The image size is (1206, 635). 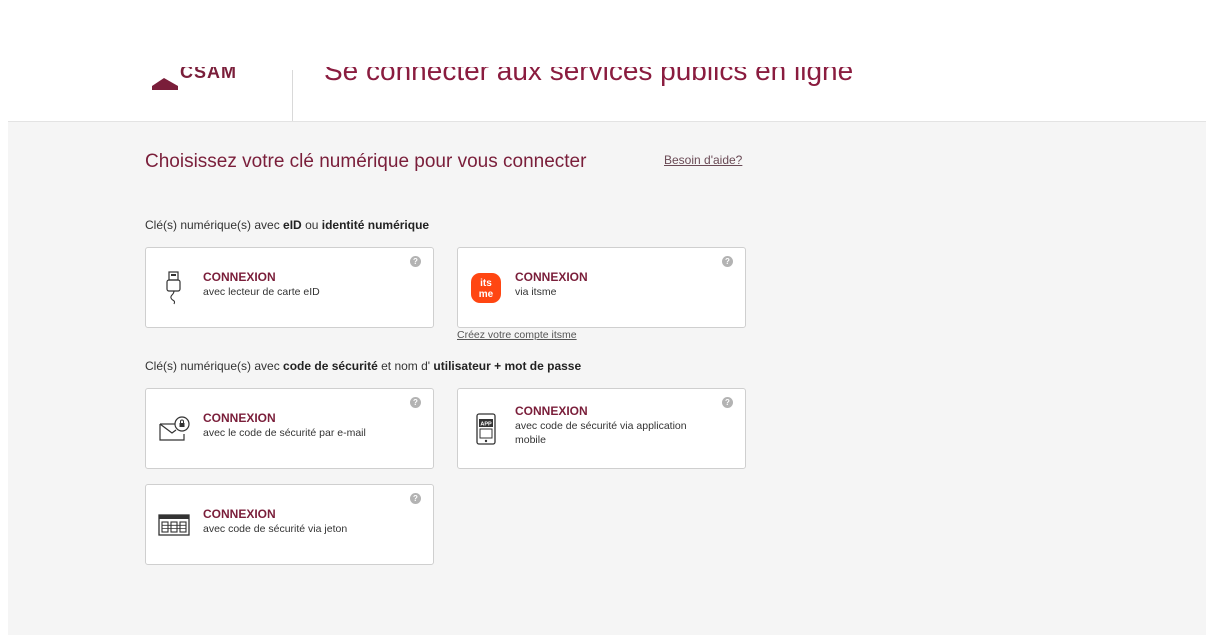 I want to click on token-icon, so click(x=174, y=525).